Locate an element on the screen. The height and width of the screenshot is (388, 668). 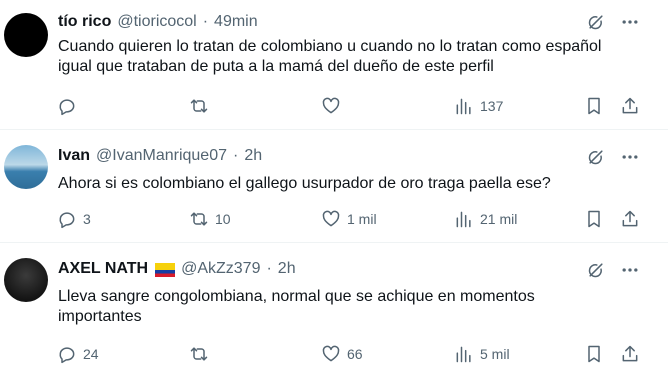
views-button: 5 mil is located at coordinates (482, 354).